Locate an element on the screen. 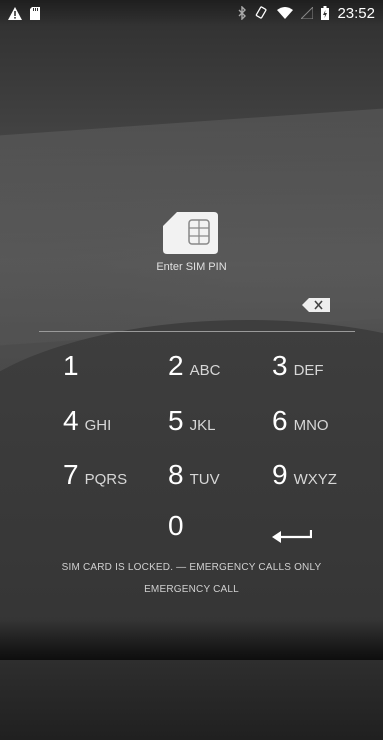 This screenshot has width=383, height=740. emergency-call-button: EMERGENCY CALL is located at coordinates (191, 589).